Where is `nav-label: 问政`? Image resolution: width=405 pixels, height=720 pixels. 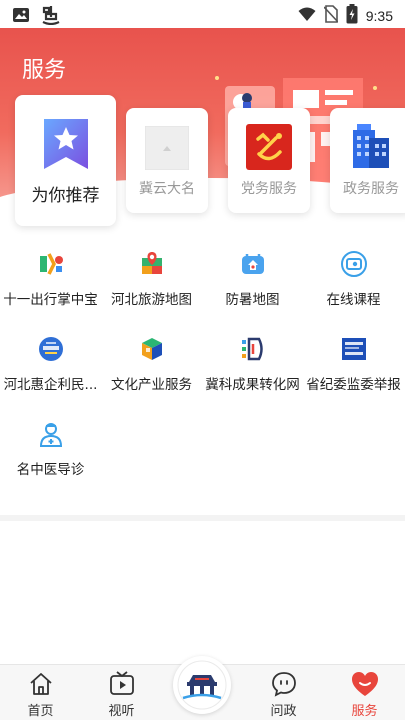
nav-label: 问政 is located at coordinates (283, 711).